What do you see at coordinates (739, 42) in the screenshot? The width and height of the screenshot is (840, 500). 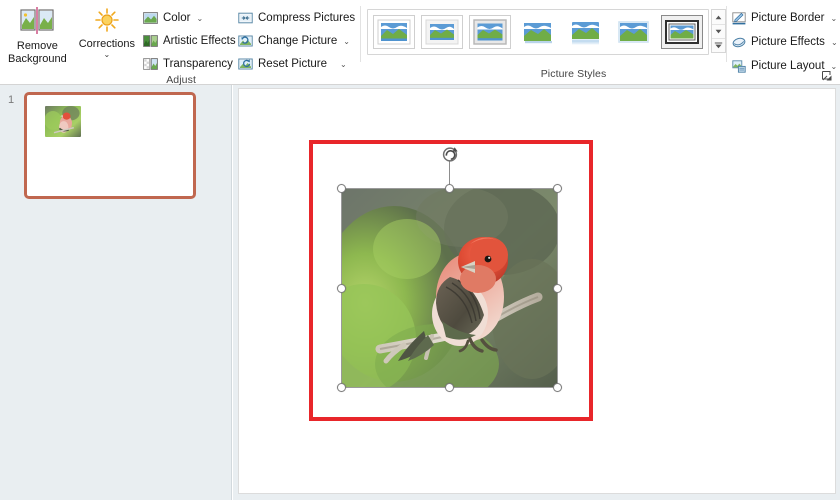 I see `picture-effects-icon` at bounding box center [739, 42].